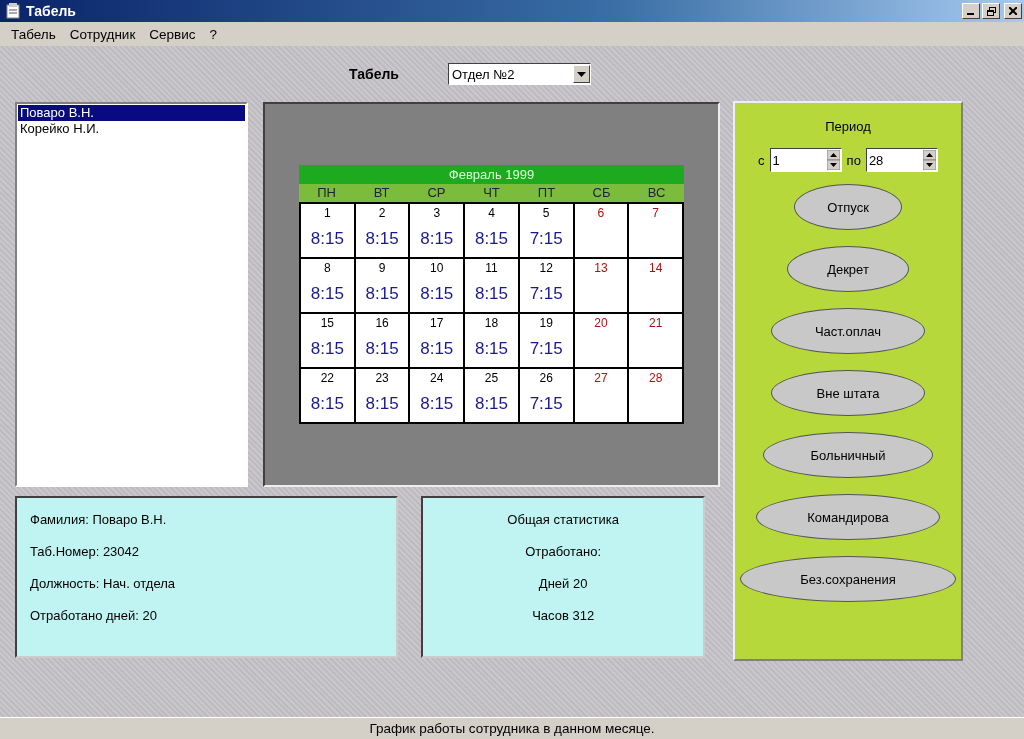 This screenshot has width=1024, height=739. Describe the element at coordinates (437, 268) in the screenshot. I see `day-number: 10` at that location.